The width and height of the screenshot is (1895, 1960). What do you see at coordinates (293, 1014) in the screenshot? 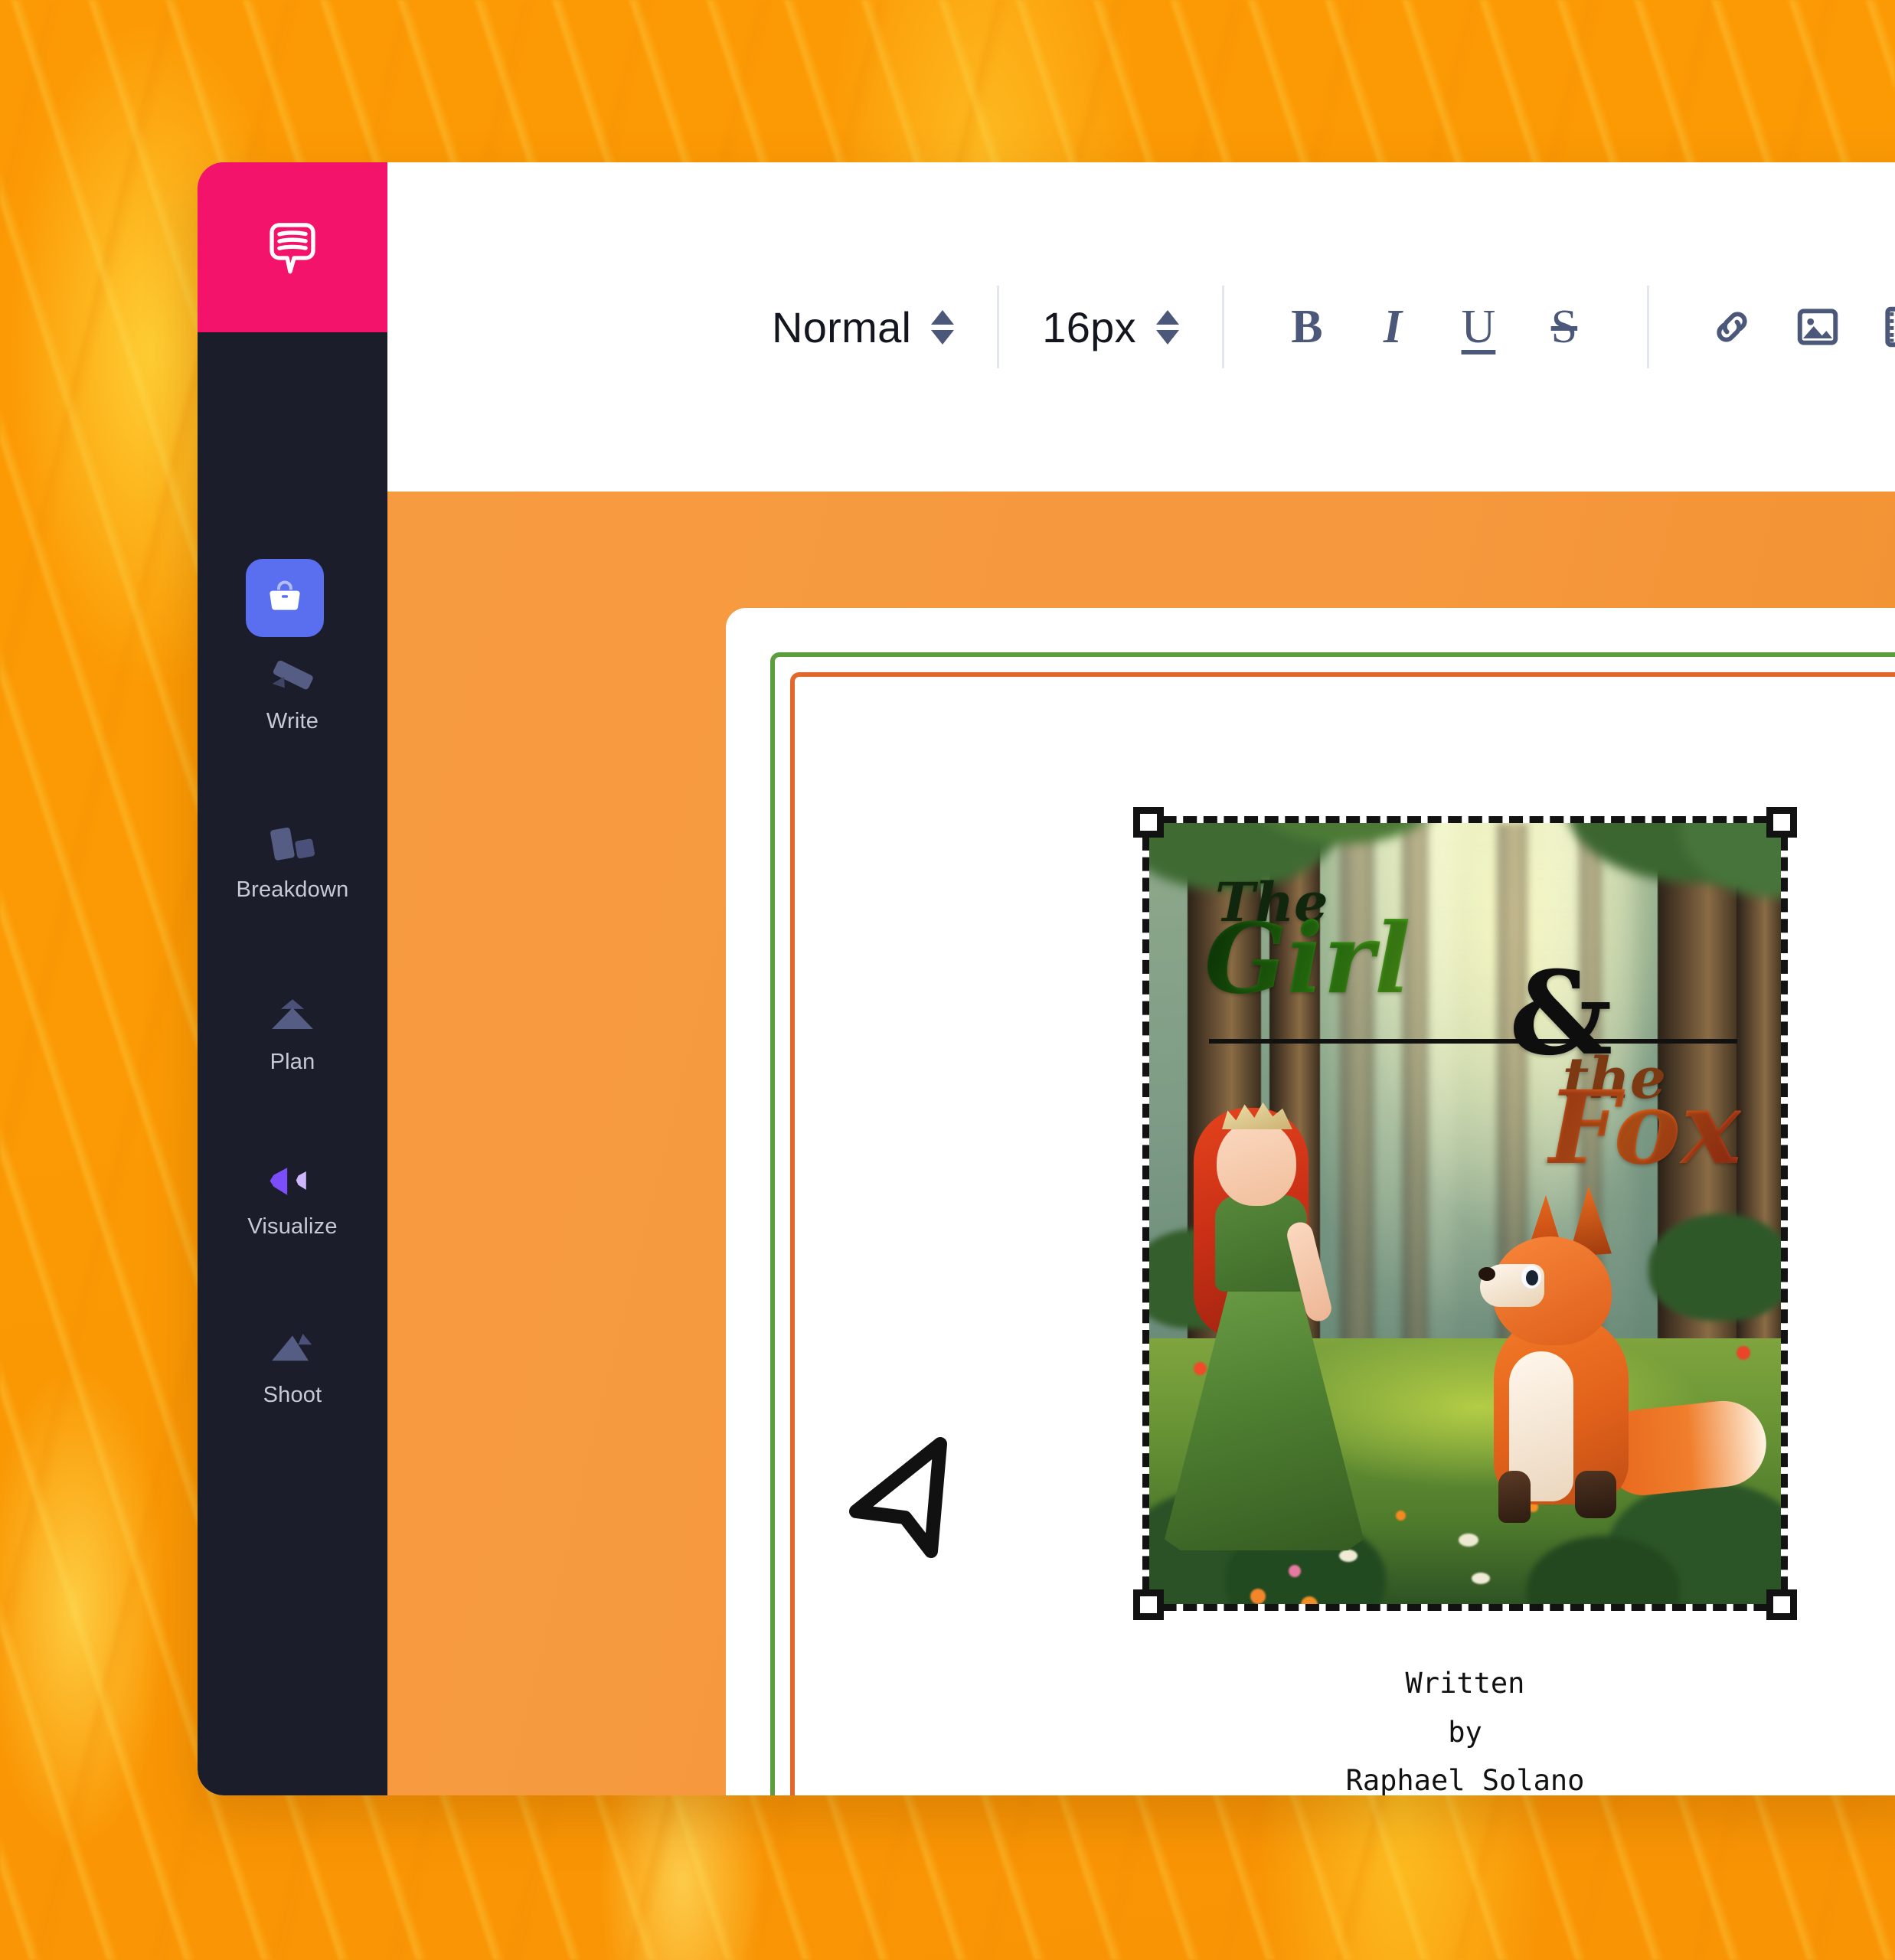
I see `mountains-icon` at bounding box center [293, 1014].